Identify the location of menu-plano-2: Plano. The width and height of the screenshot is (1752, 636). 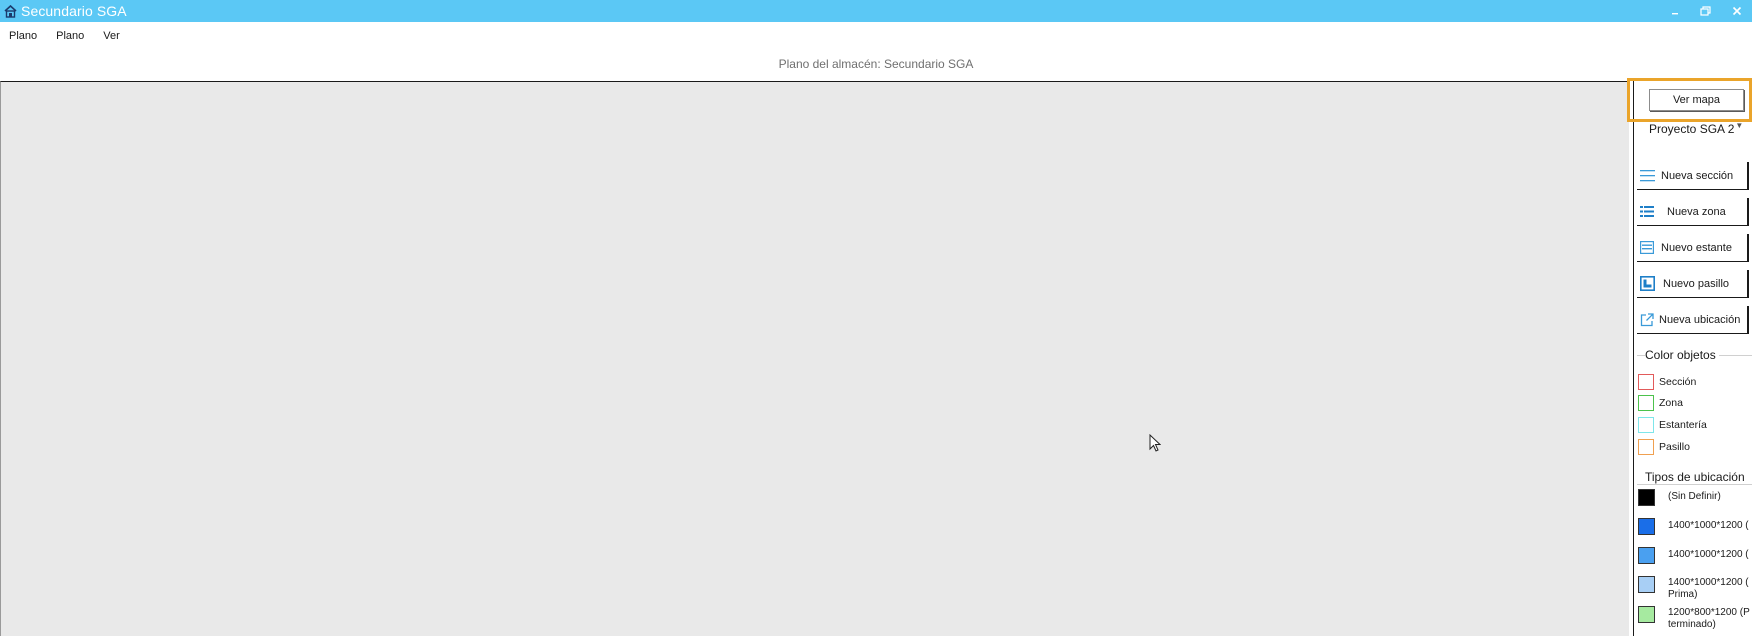
(70, 36).